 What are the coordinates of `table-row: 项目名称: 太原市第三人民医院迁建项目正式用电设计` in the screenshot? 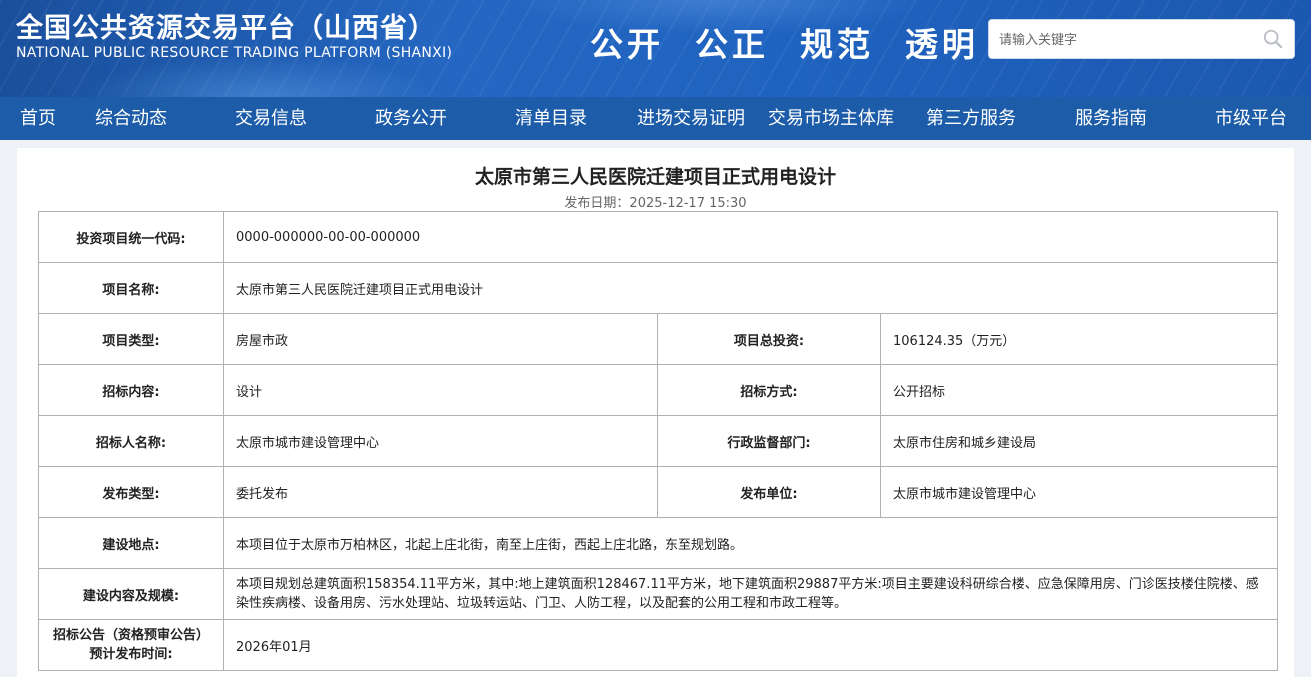 It's located at (658, 288).